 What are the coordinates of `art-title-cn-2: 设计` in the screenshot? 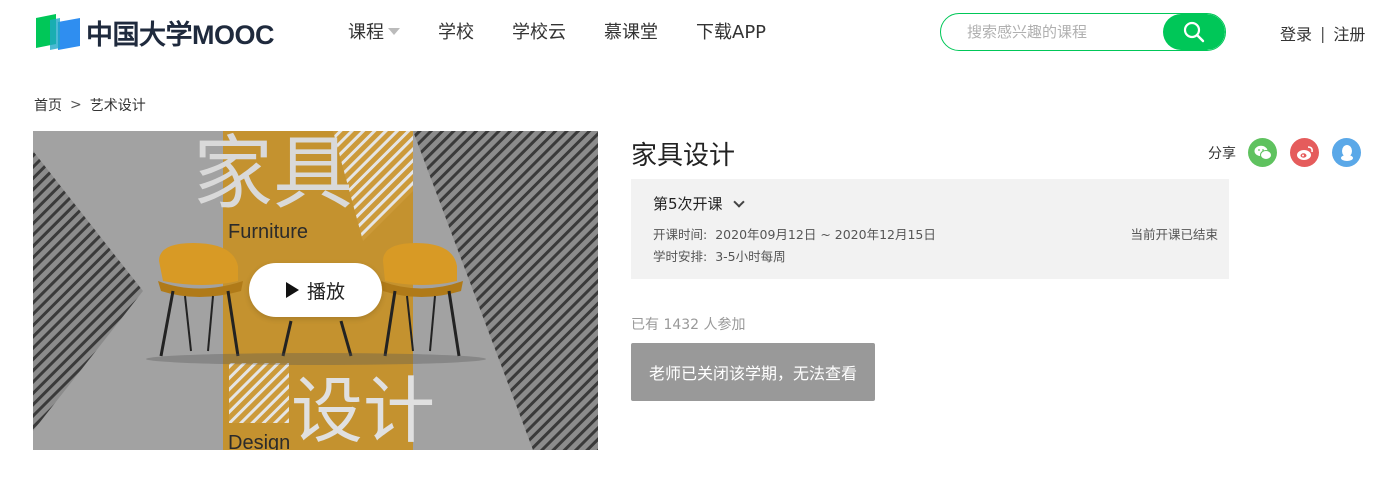 It's located at (363, 409).